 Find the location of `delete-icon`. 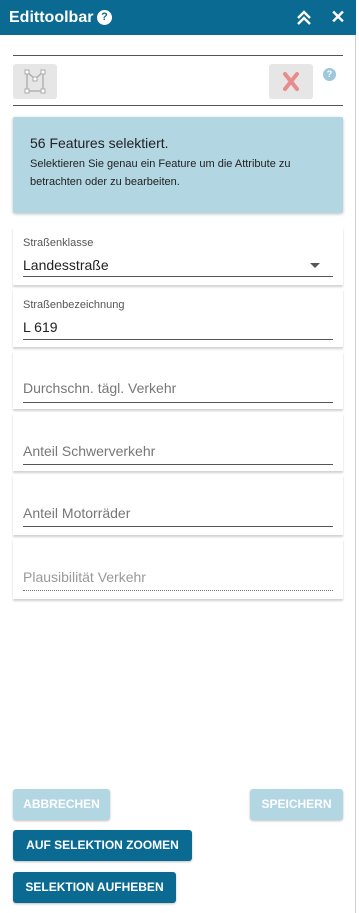

delete-icon is located at coordinates (291, 81).